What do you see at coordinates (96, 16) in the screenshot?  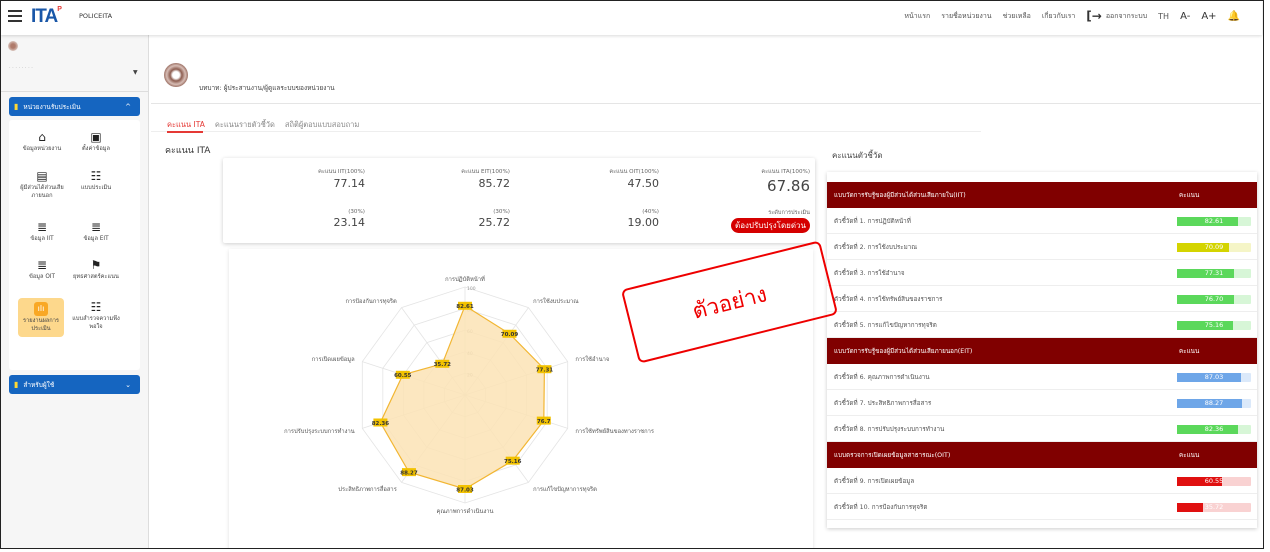 I see `brand-text: POLICEITA` at bounding box center [96, 16].